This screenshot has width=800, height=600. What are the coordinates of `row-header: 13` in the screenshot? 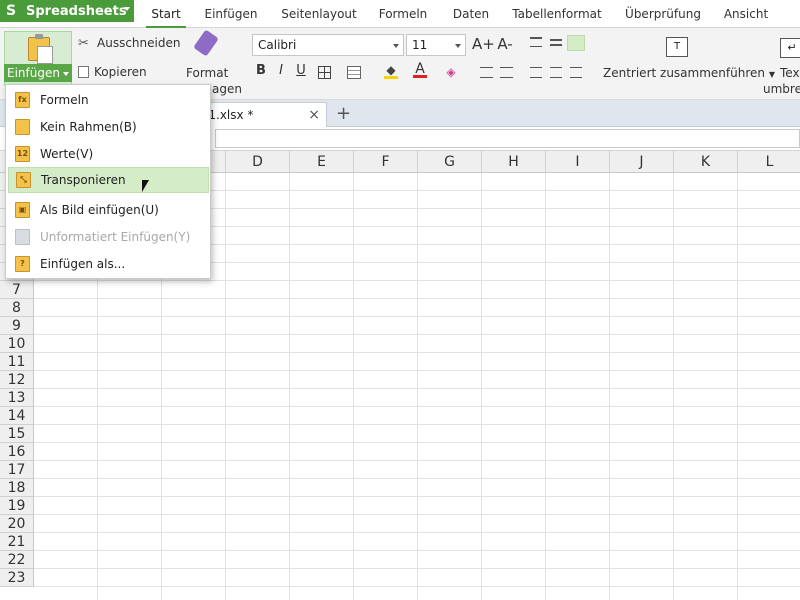 It's located at (17, 398).